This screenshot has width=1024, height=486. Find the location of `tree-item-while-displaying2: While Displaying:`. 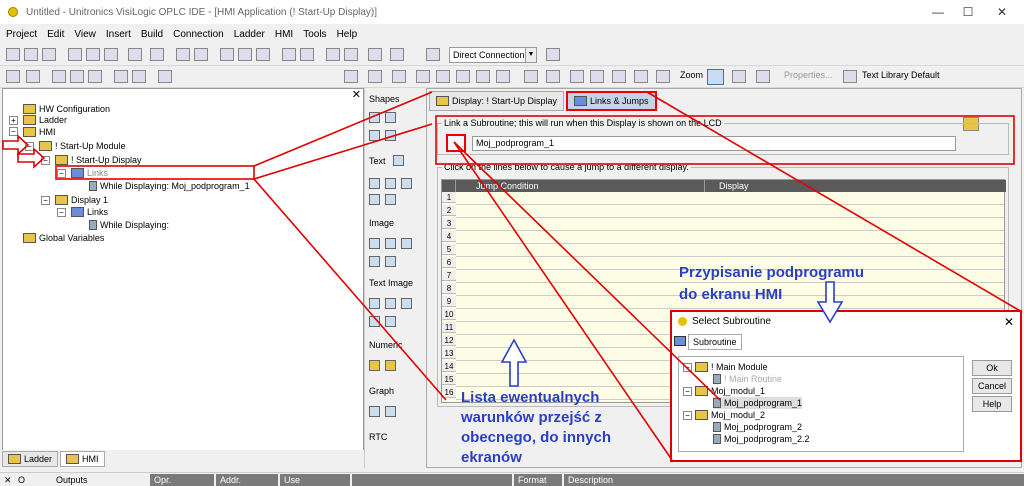

tree-item-while-displaying2: While Displaying: is located at coordinates (129, 225).